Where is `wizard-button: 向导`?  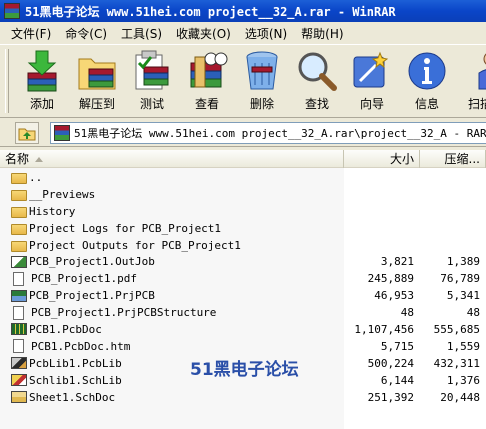 wizard-button: 向导 is located at coordinates (372, 82).